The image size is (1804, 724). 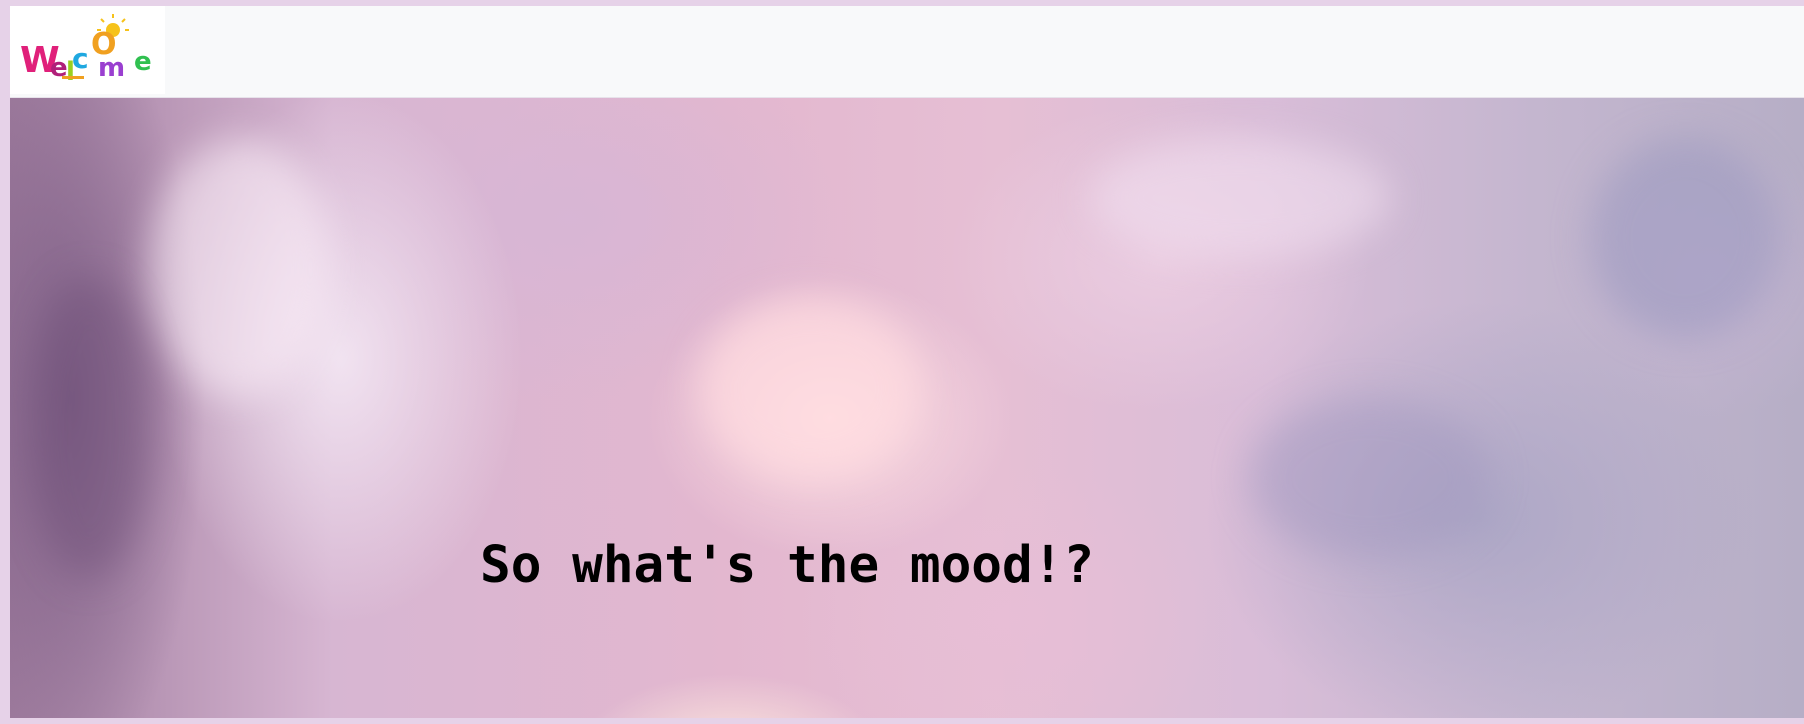 I want to click on welcome-logo-icon: W e l c O m e, so click(x=86, y=50).